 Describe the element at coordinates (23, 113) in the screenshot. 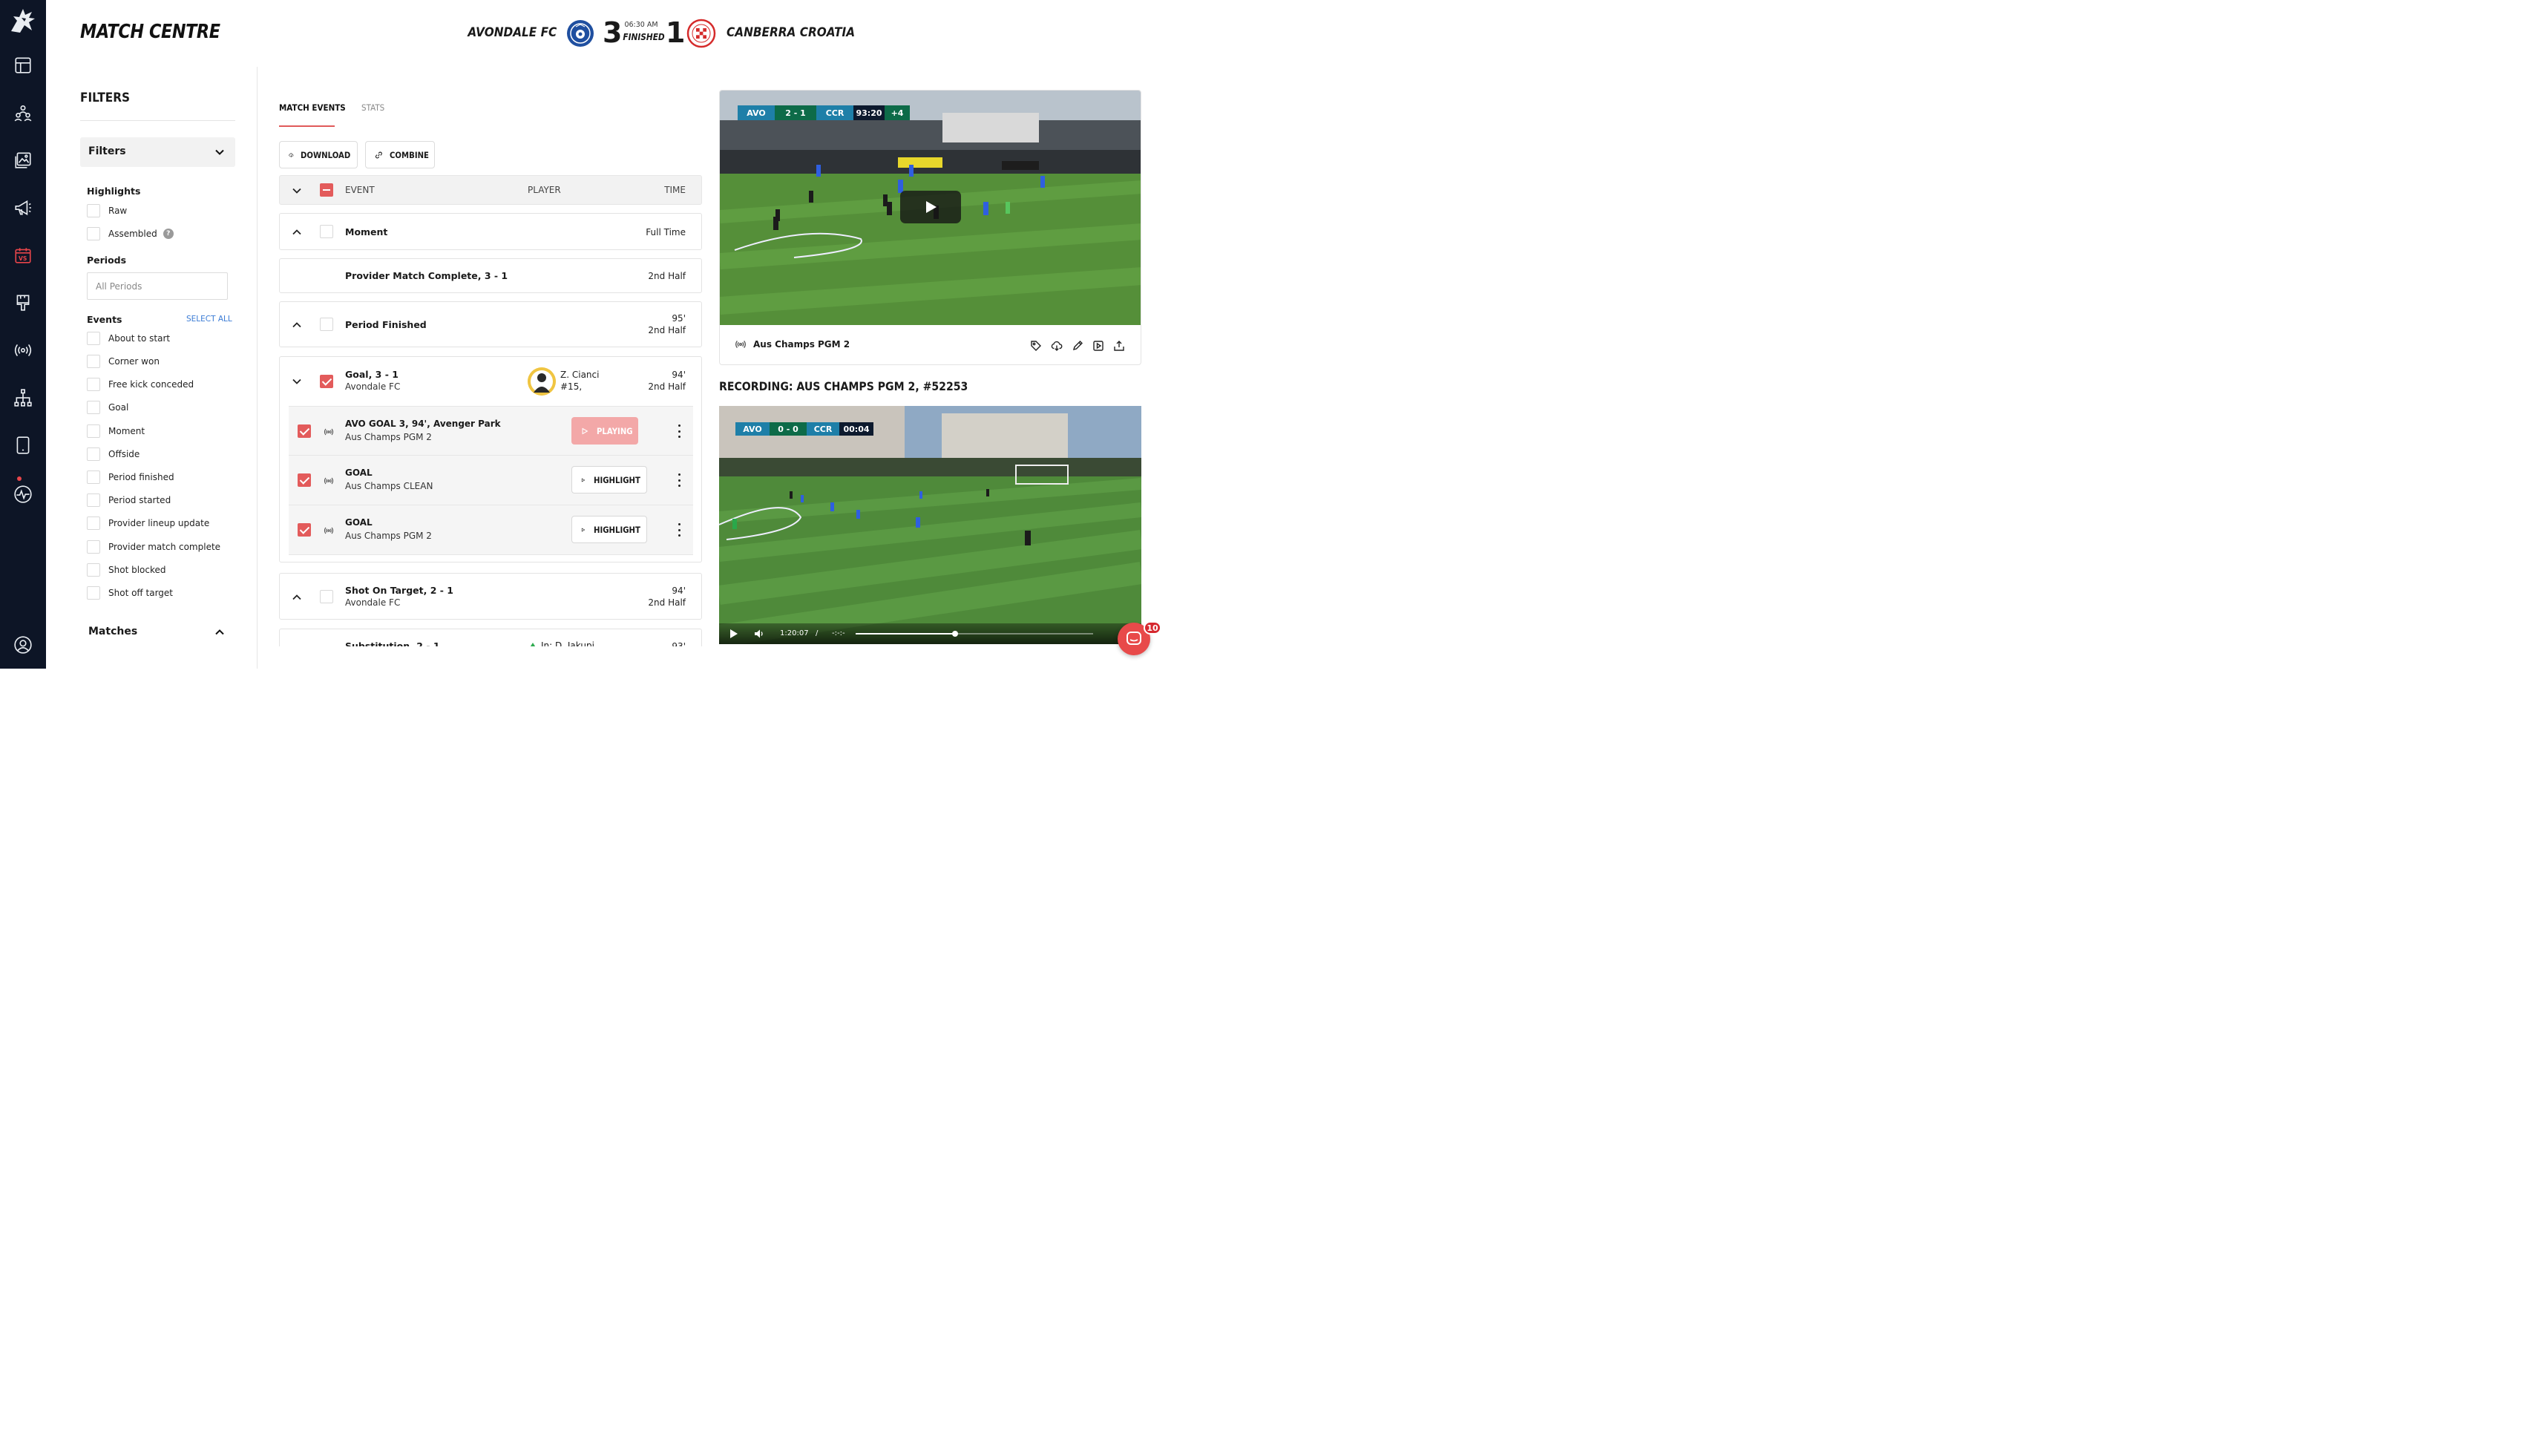

I see `nav-players-icon` at that location.